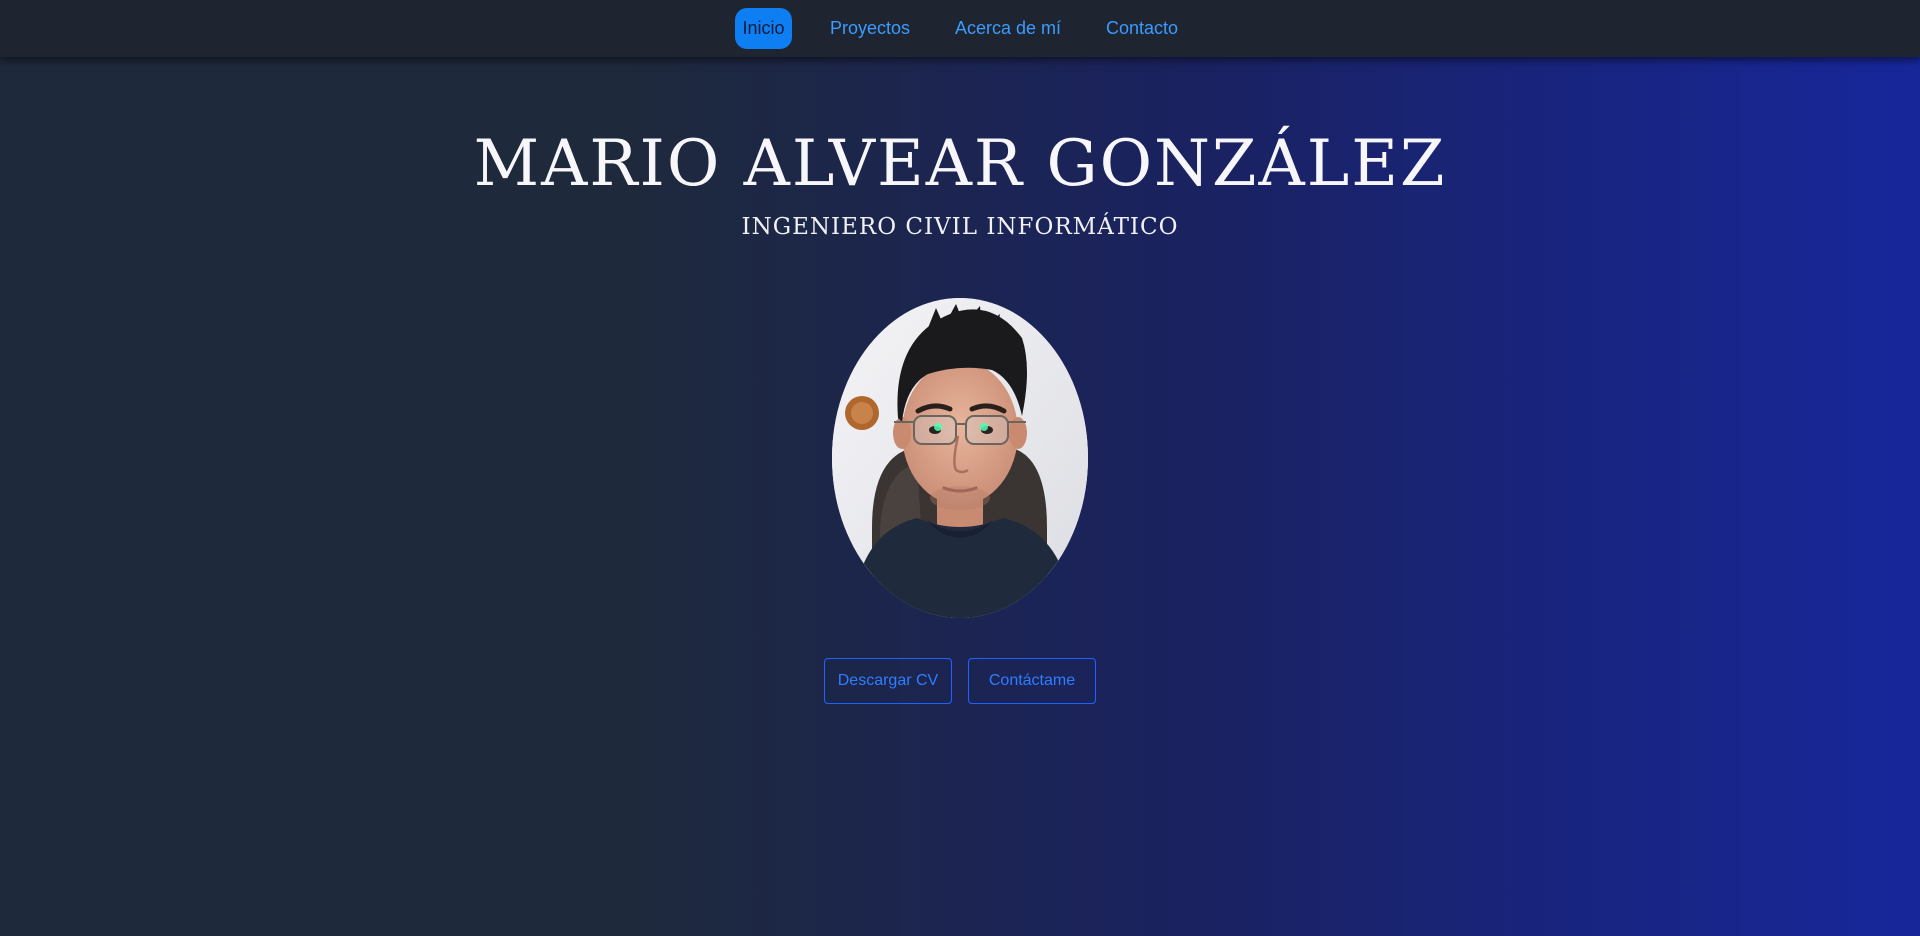  I want to click on hero-name: MARIO ALVEAR GONZÁLEZ, so click(960, 164).